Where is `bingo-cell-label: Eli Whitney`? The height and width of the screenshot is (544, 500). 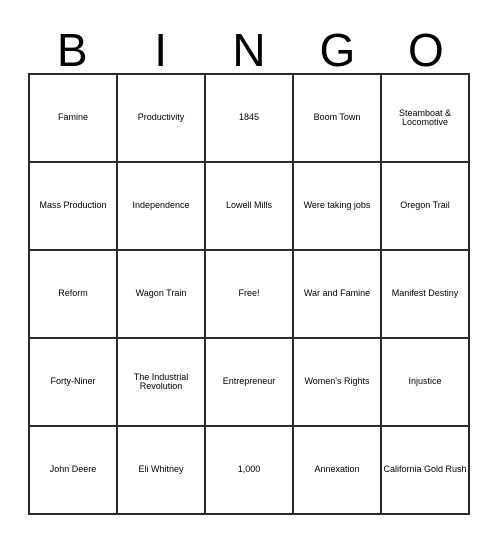
bingo-cell-label: Eli Whitney is located at coordinates (161, 469).